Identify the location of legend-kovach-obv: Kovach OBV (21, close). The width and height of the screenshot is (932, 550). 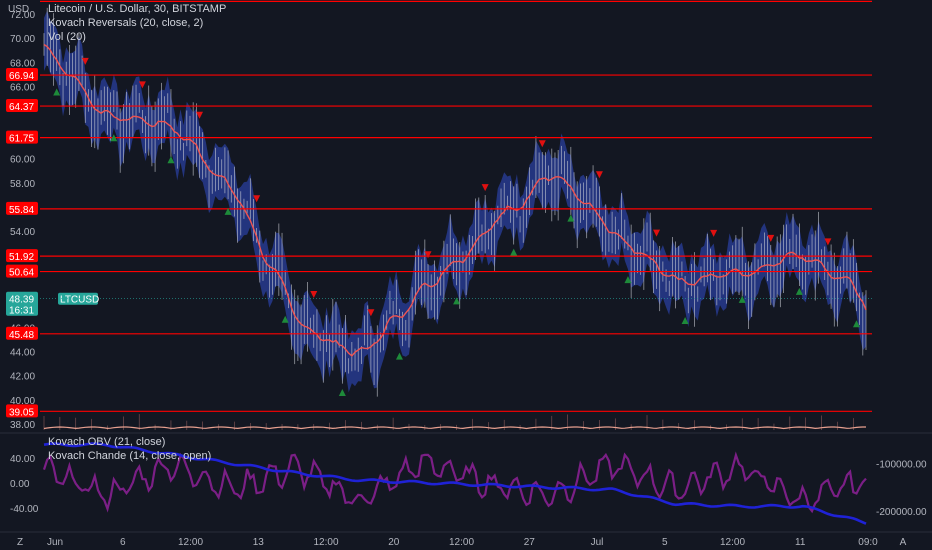
(107, 442).